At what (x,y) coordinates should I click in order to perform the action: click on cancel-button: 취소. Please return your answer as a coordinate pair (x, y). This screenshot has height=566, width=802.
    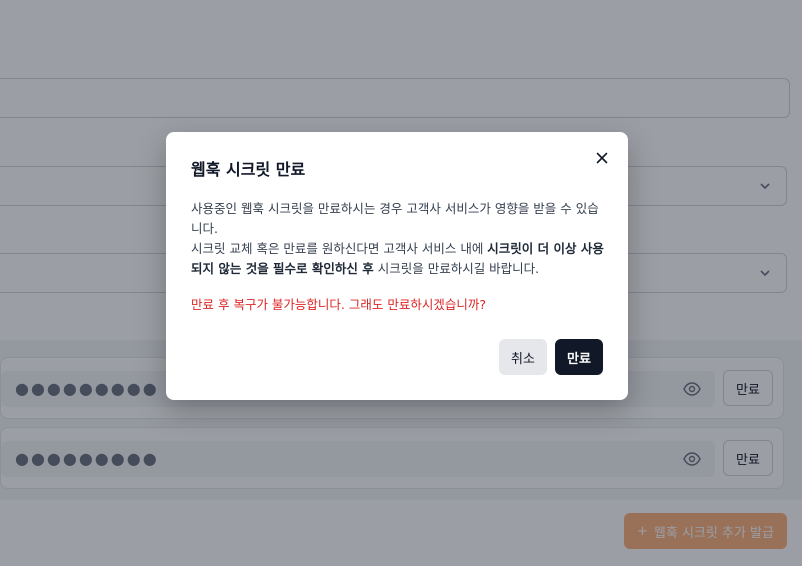
    Looking at the image, I should click on (523, 357).